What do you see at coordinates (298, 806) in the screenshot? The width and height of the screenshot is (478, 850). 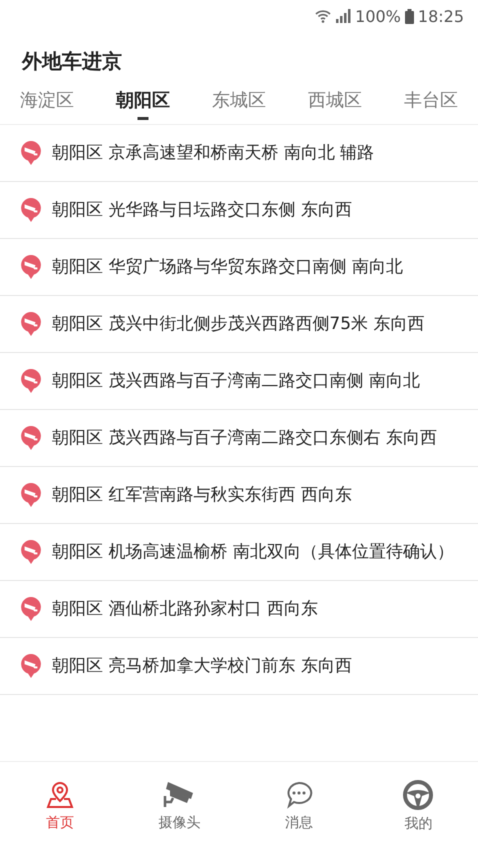 I see `nav-tab: 消息` at bounding box center [298, 806].